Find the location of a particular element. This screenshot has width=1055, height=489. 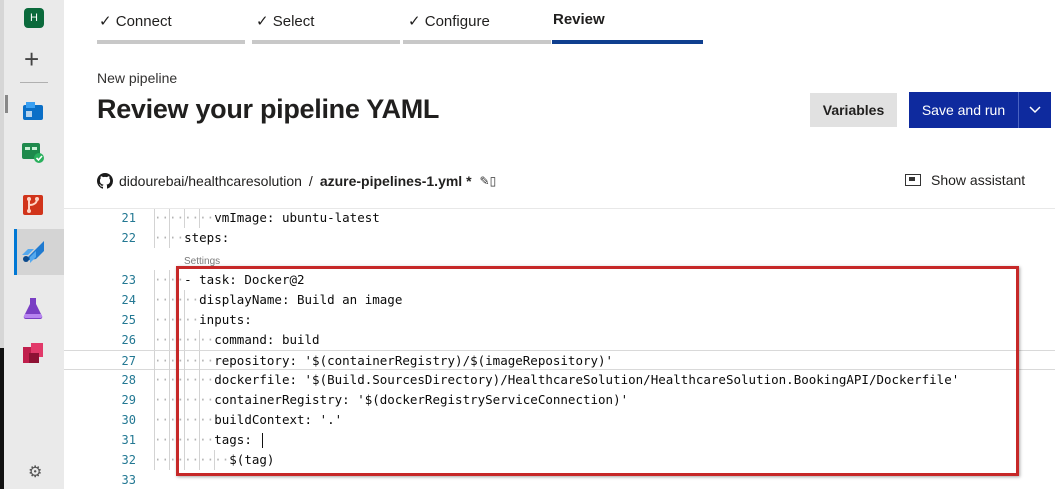

page-title: Review your pipeline YAML is located at coordinates (268, 109).